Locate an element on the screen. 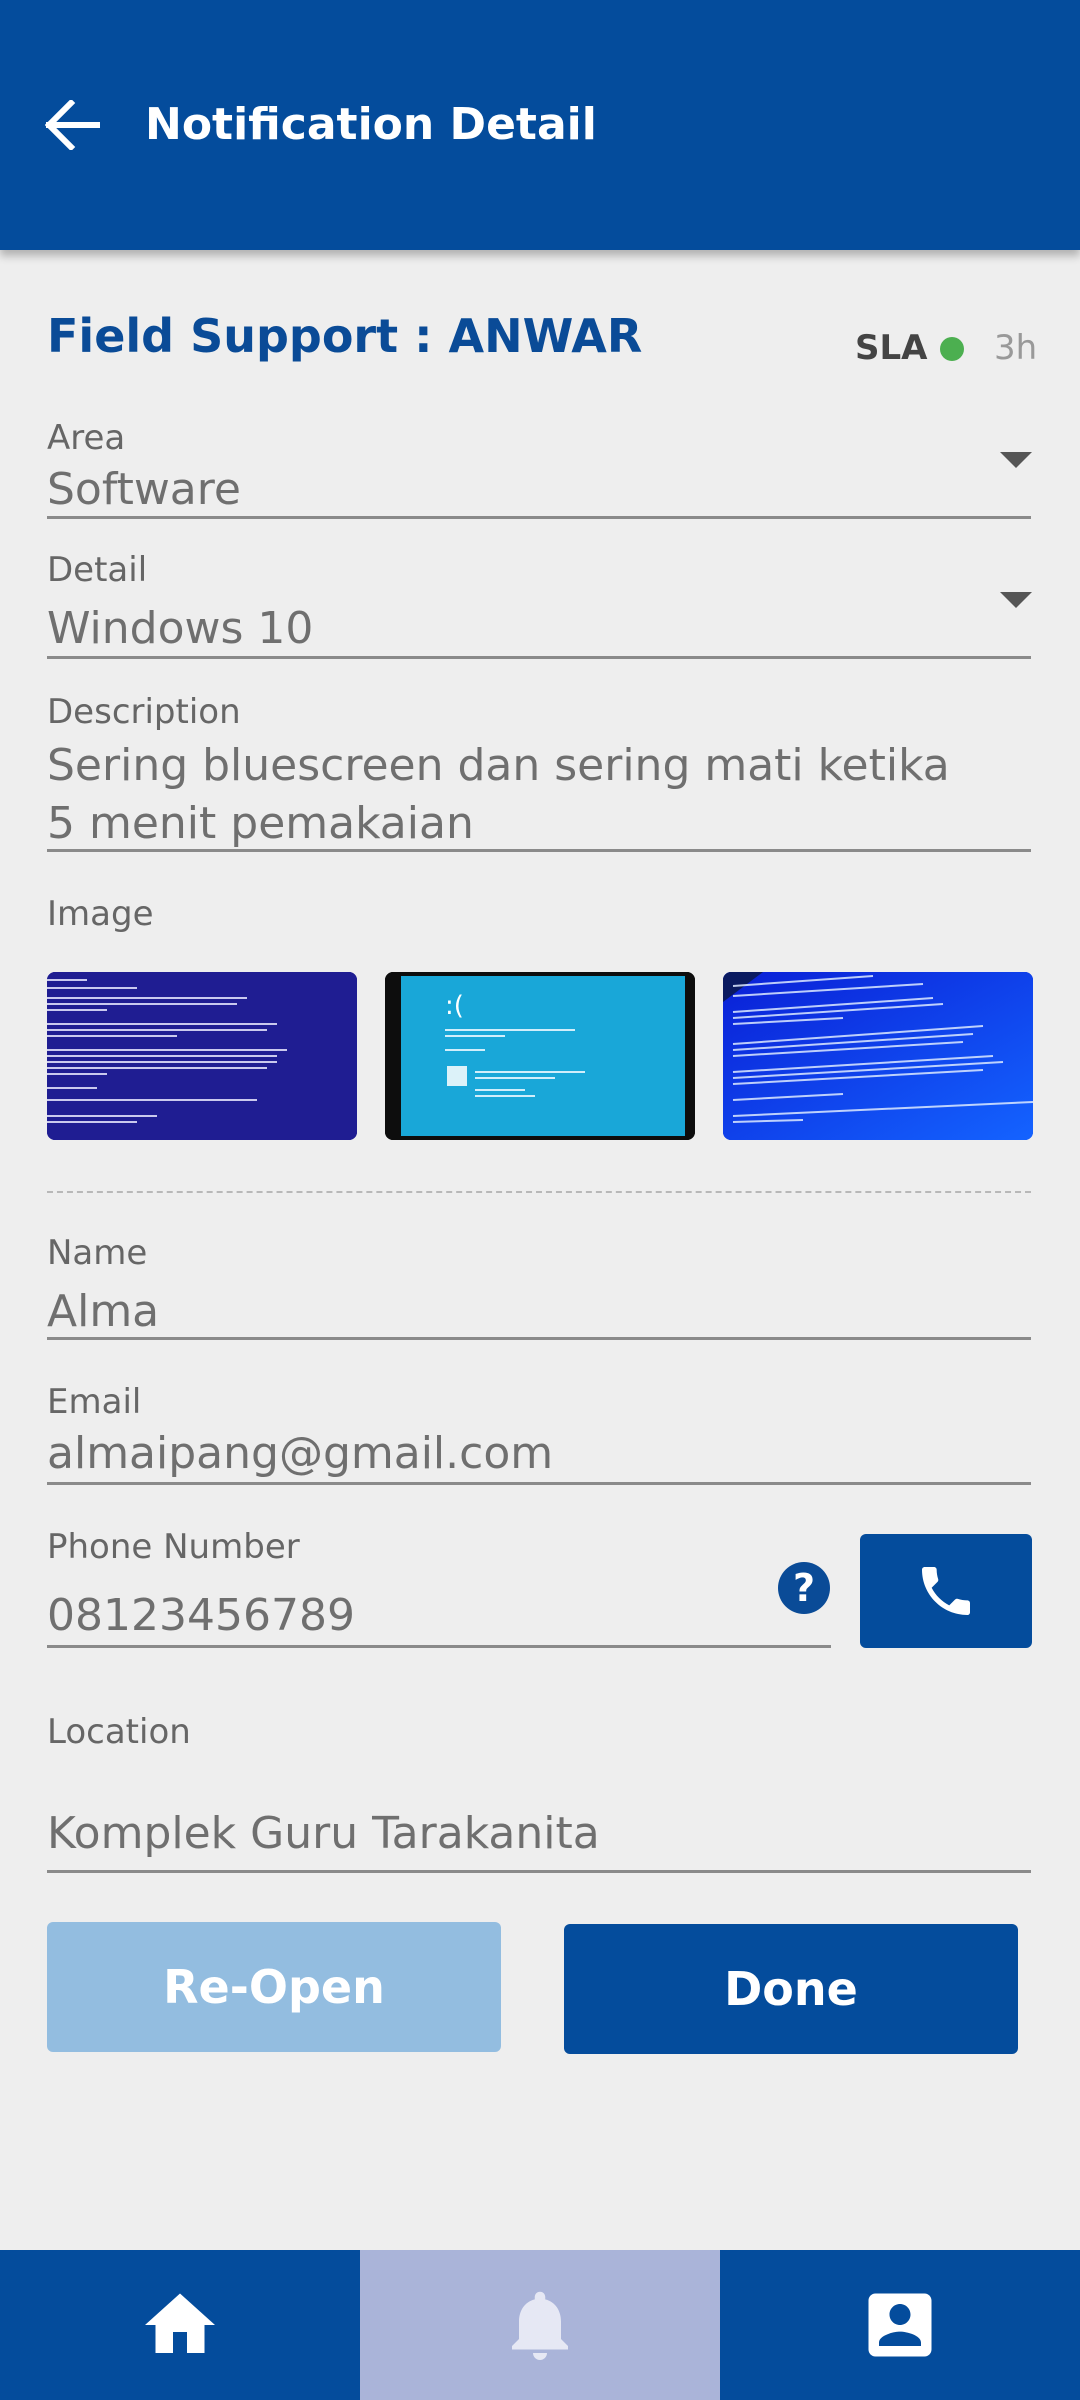 The width and height of the screenshot is (1080, 2400). done-button: Done is located at coordinates (791, 1989).